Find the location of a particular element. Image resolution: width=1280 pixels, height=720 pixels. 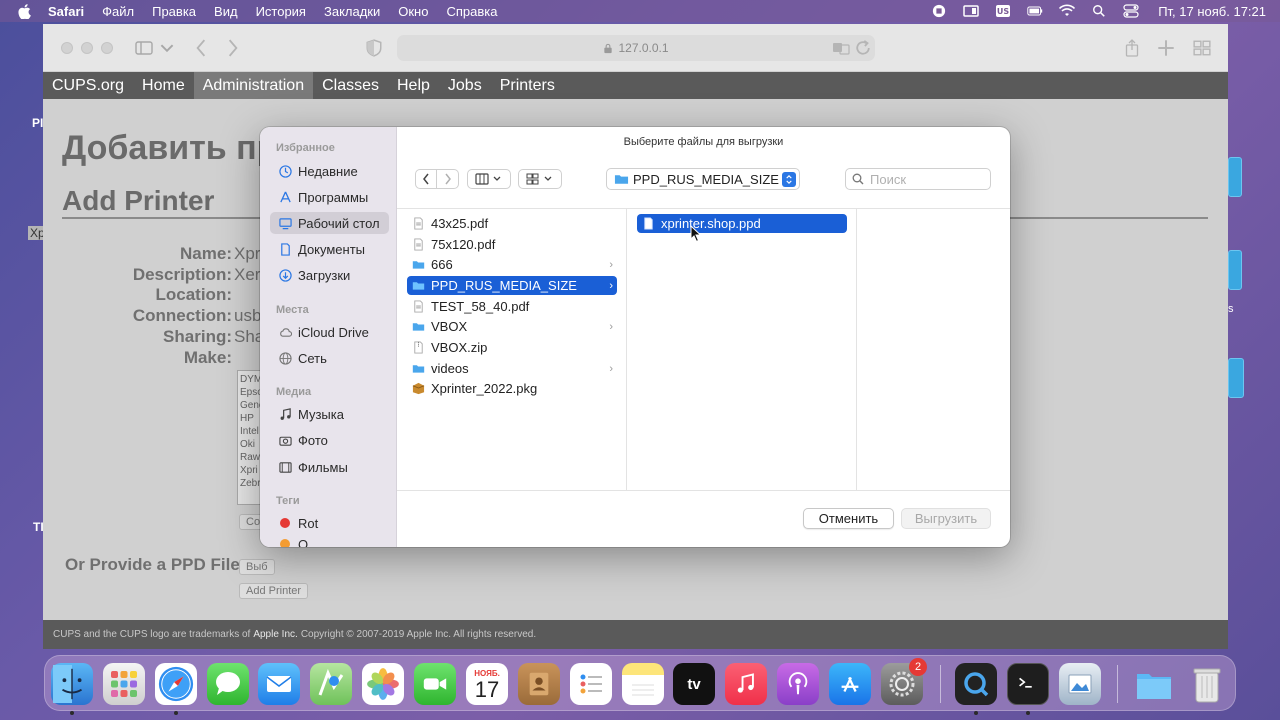

apple-menu-icon is located at coordinates (25, 11).